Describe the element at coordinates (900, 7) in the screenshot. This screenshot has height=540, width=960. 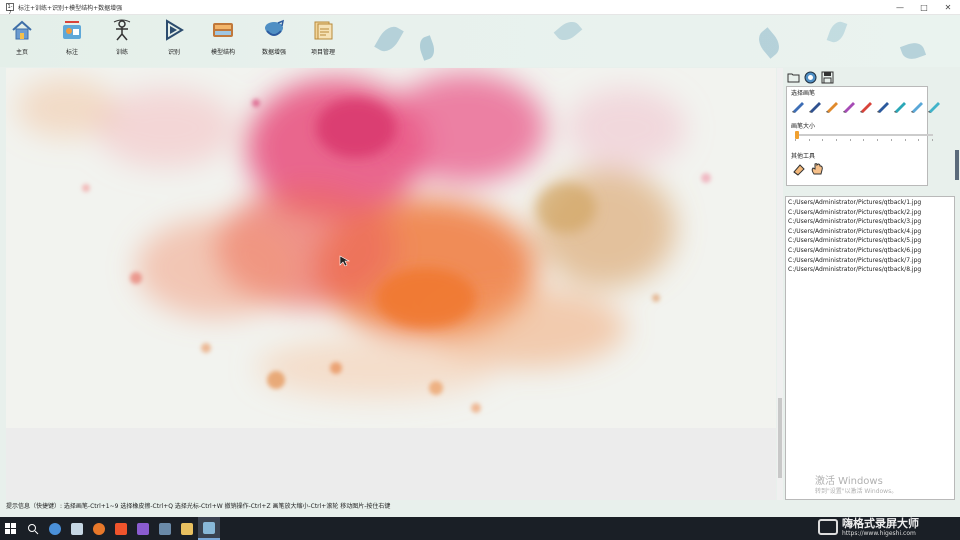
I see `minimize-button: —` at that location.